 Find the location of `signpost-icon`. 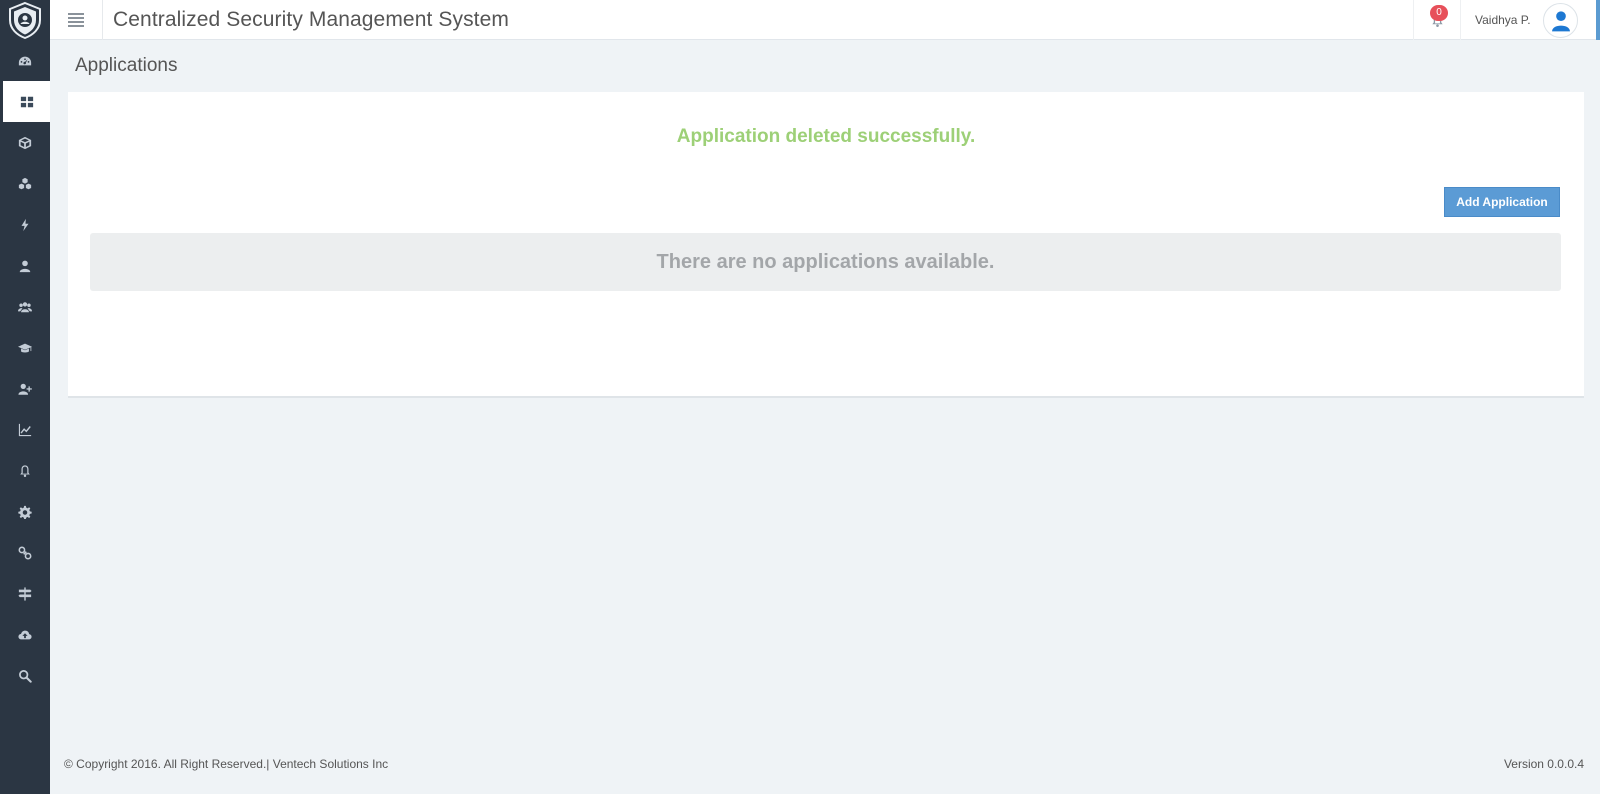

signpost-icon is located at coordinates (25, 593).